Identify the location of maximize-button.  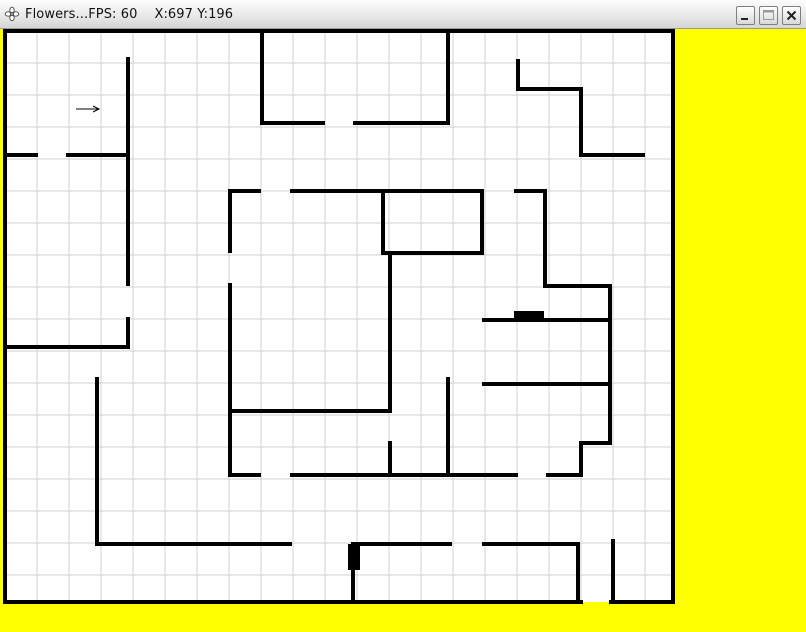
(768, 15).